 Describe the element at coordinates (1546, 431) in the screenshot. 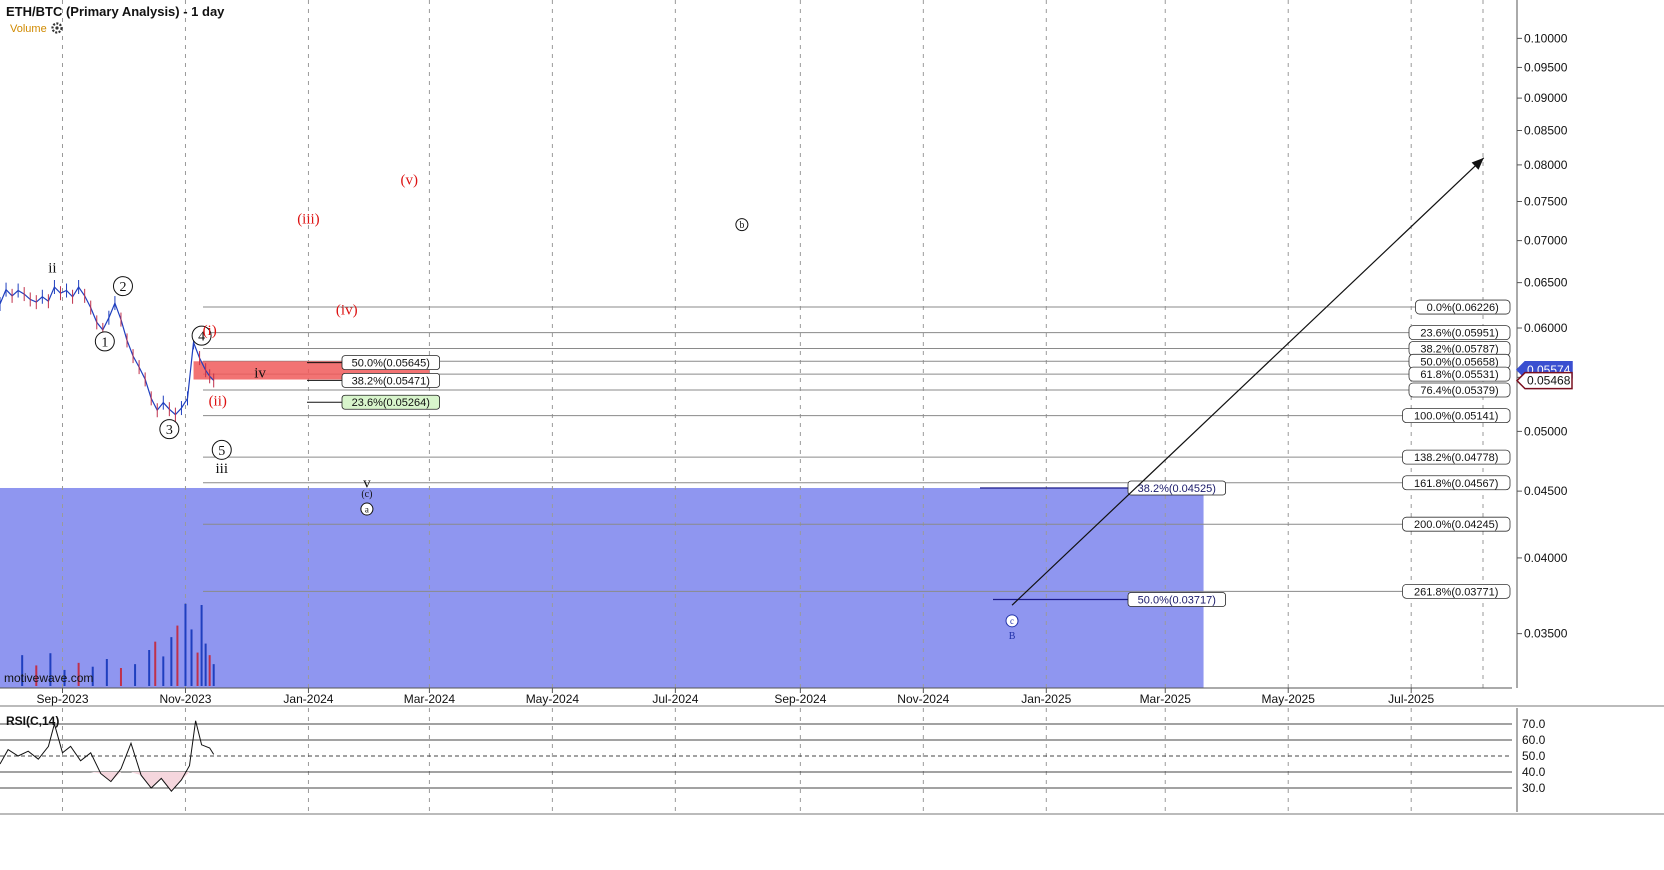

I see `y-tick-label: 0.05000` at that location.